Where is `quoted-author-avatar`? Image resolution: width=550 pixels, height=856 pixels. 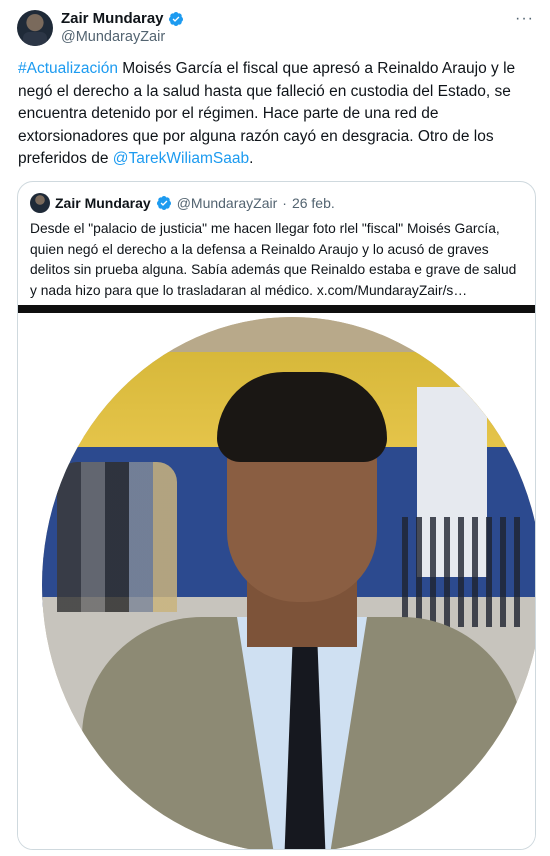 quoted-author-avatar is located at coordinates (40, 203).